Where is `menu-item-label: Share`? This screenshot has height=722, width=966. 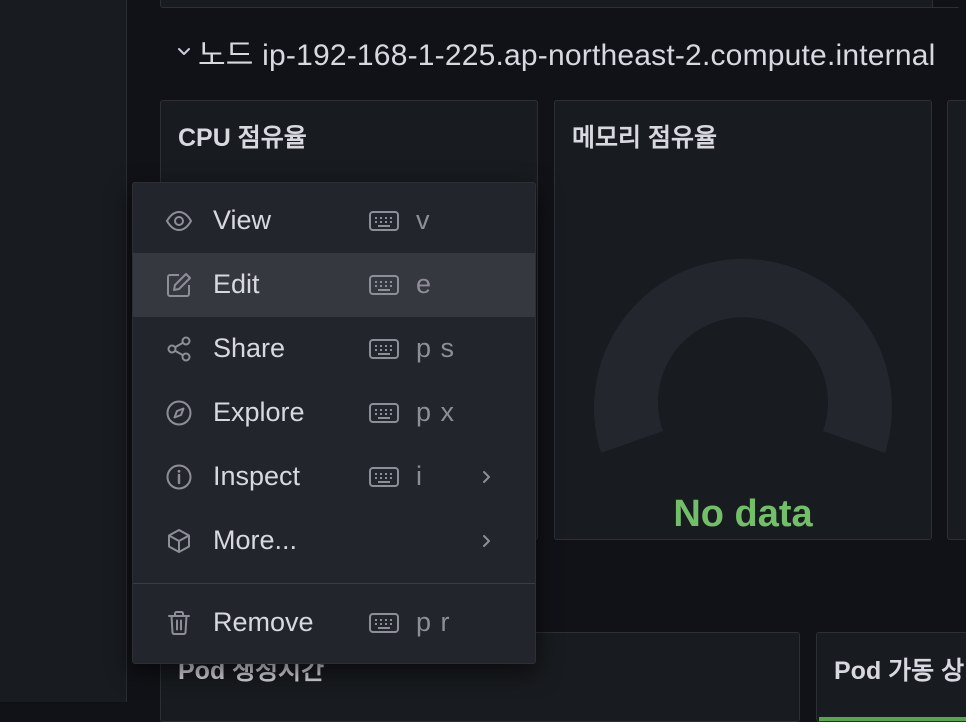
menu-item-label: Share is located at coordinates (249, 348).